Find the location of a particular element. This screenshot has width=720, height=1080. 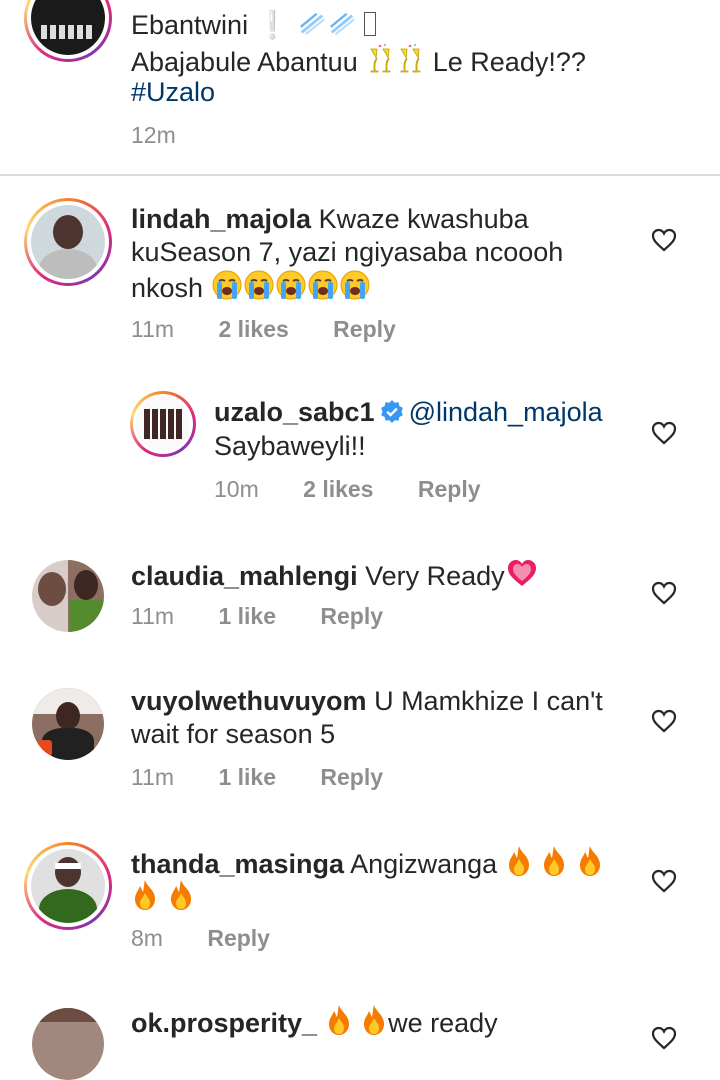

comment-text-vuyo: vuyolwethuvuyom U Mamkhize I can't is located at coordinates (367, 701).